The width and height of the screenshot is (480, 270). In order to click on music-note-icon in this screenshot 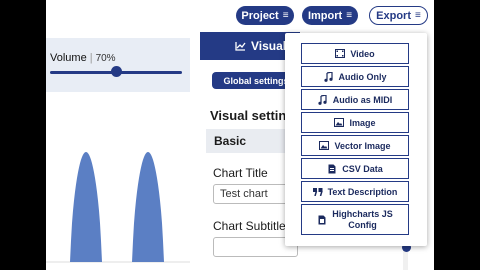, I will do `click(329, 76)`.